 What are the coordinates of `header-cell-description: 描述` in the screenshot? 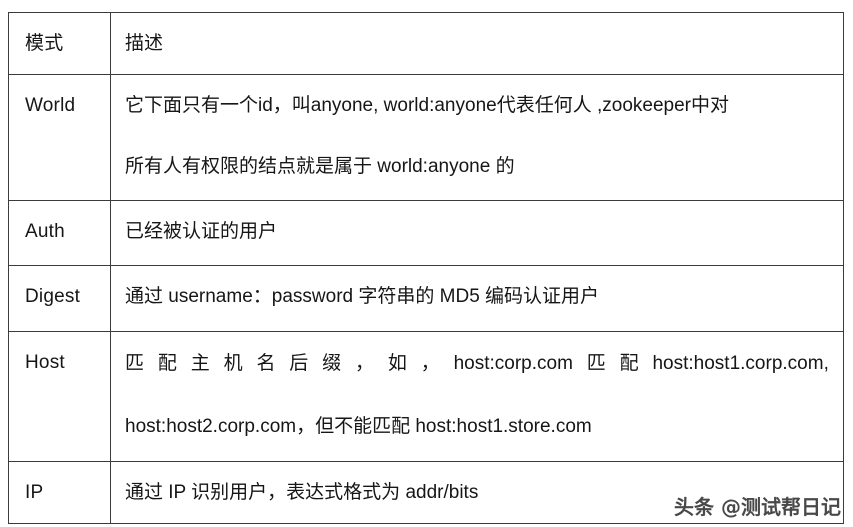 It's located at (477, 43).